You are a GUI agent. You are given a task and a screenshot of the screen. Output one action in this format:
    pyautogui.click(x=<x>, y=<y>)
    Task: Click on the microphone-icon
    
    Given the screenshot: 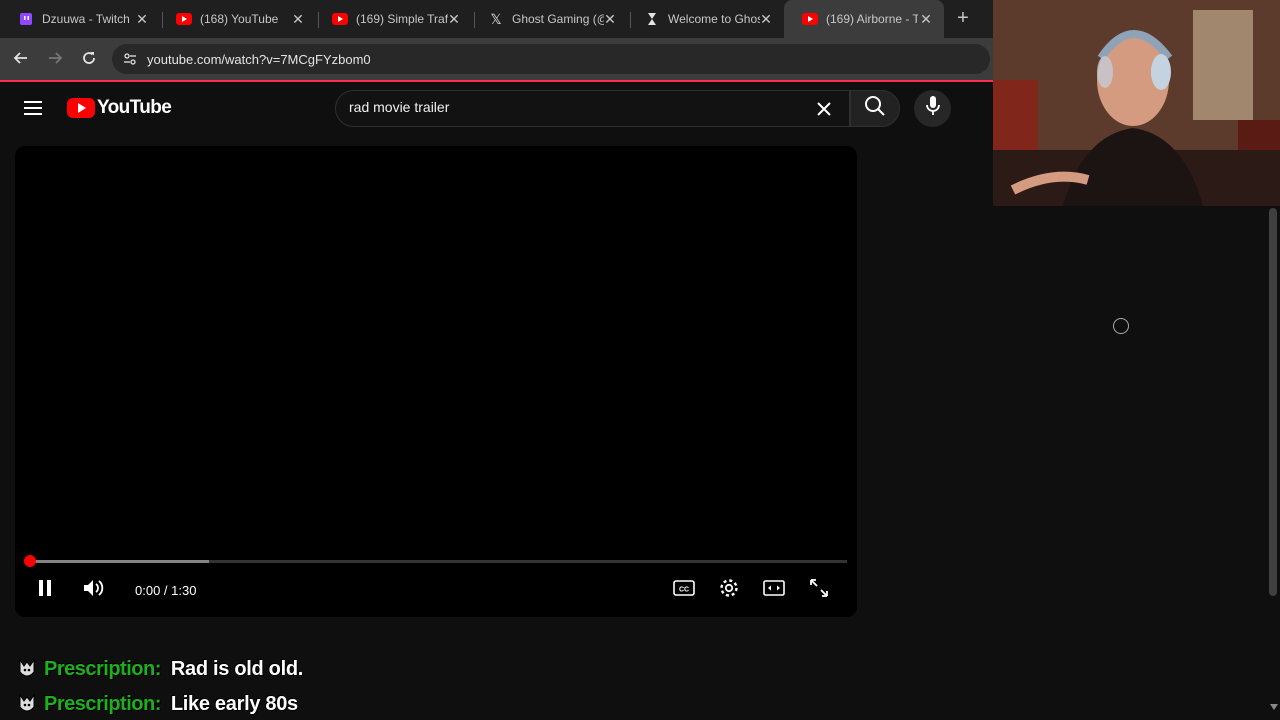 What is the action you would take?
    pyautogui.click(x=933, y=108)
    